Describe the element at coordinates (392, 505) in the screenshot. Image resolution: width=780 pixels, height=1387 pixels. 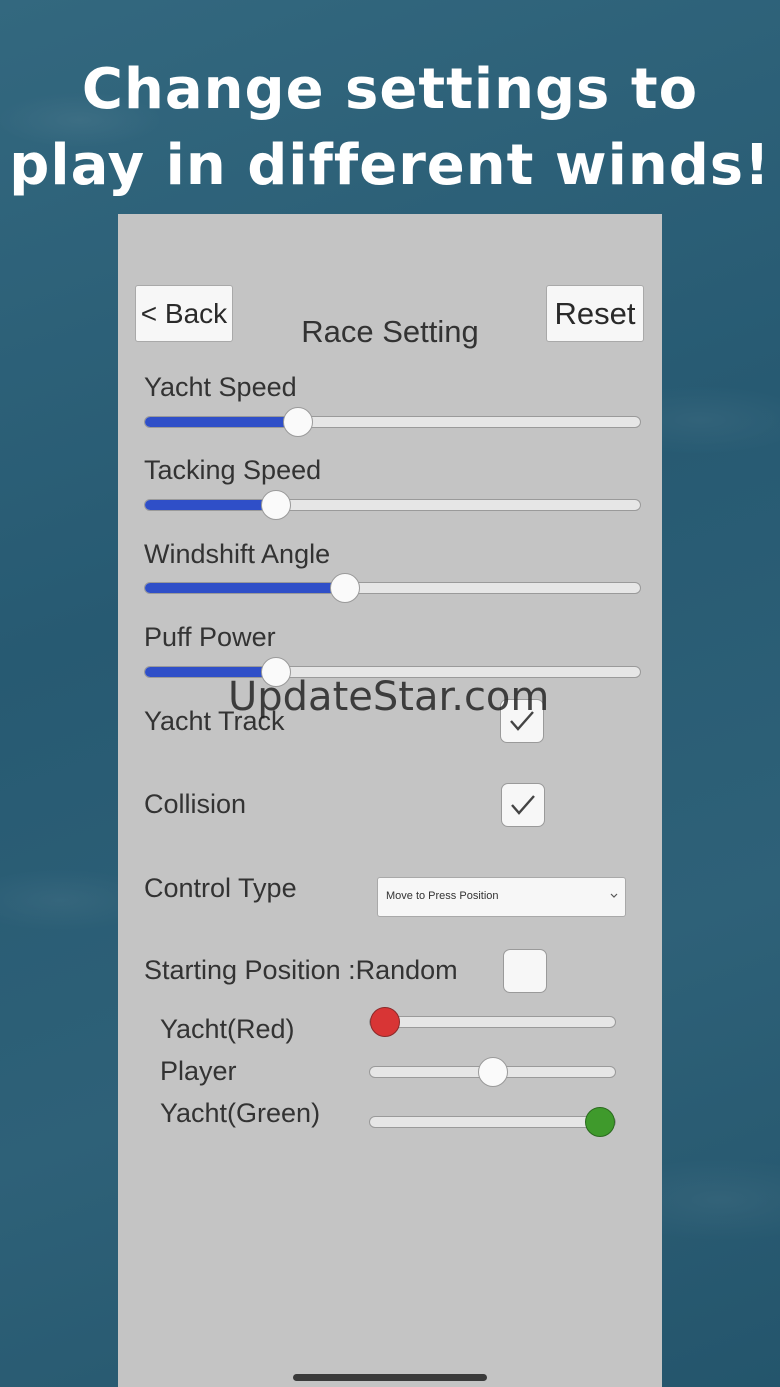
I see `tacking-speed-slider` at that location.